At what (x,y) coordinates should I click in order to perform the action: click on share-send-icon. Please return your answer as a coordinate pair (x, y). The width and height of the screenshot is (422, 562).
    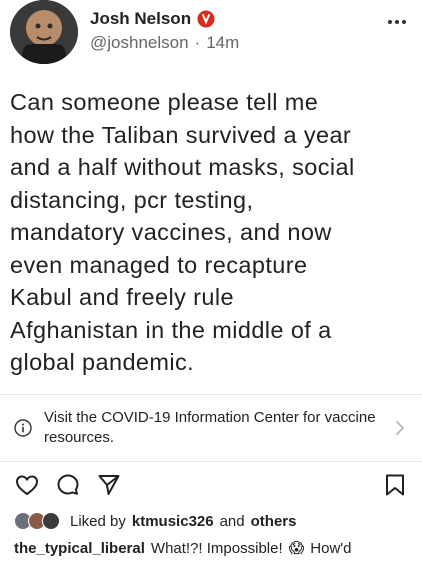
    Looking at the image, I should click on (109, 485).